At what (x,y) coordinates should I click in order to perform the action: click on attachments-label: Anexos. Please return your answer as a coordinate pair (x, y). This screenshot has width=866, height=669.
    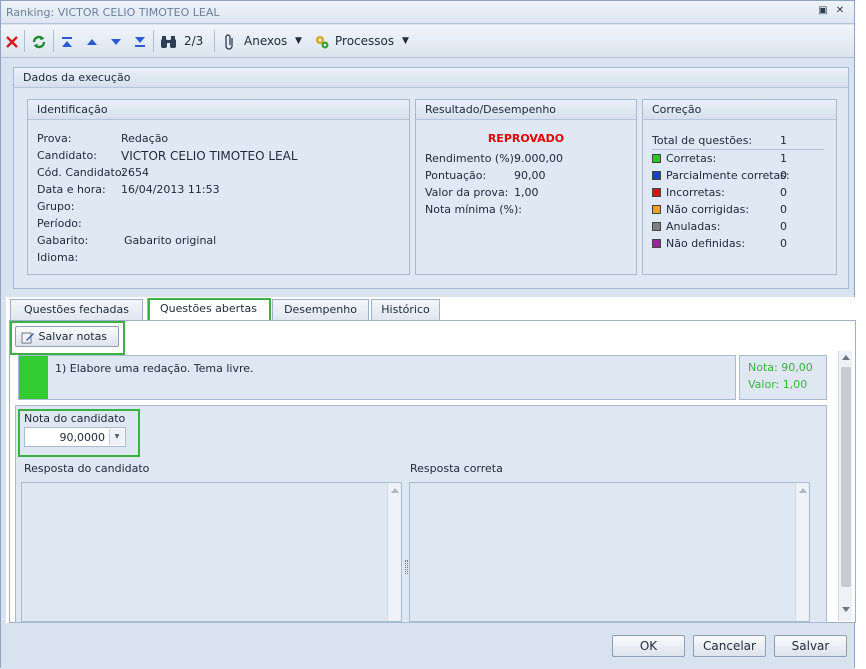
    Looking at the image, I should click on (266, 41).